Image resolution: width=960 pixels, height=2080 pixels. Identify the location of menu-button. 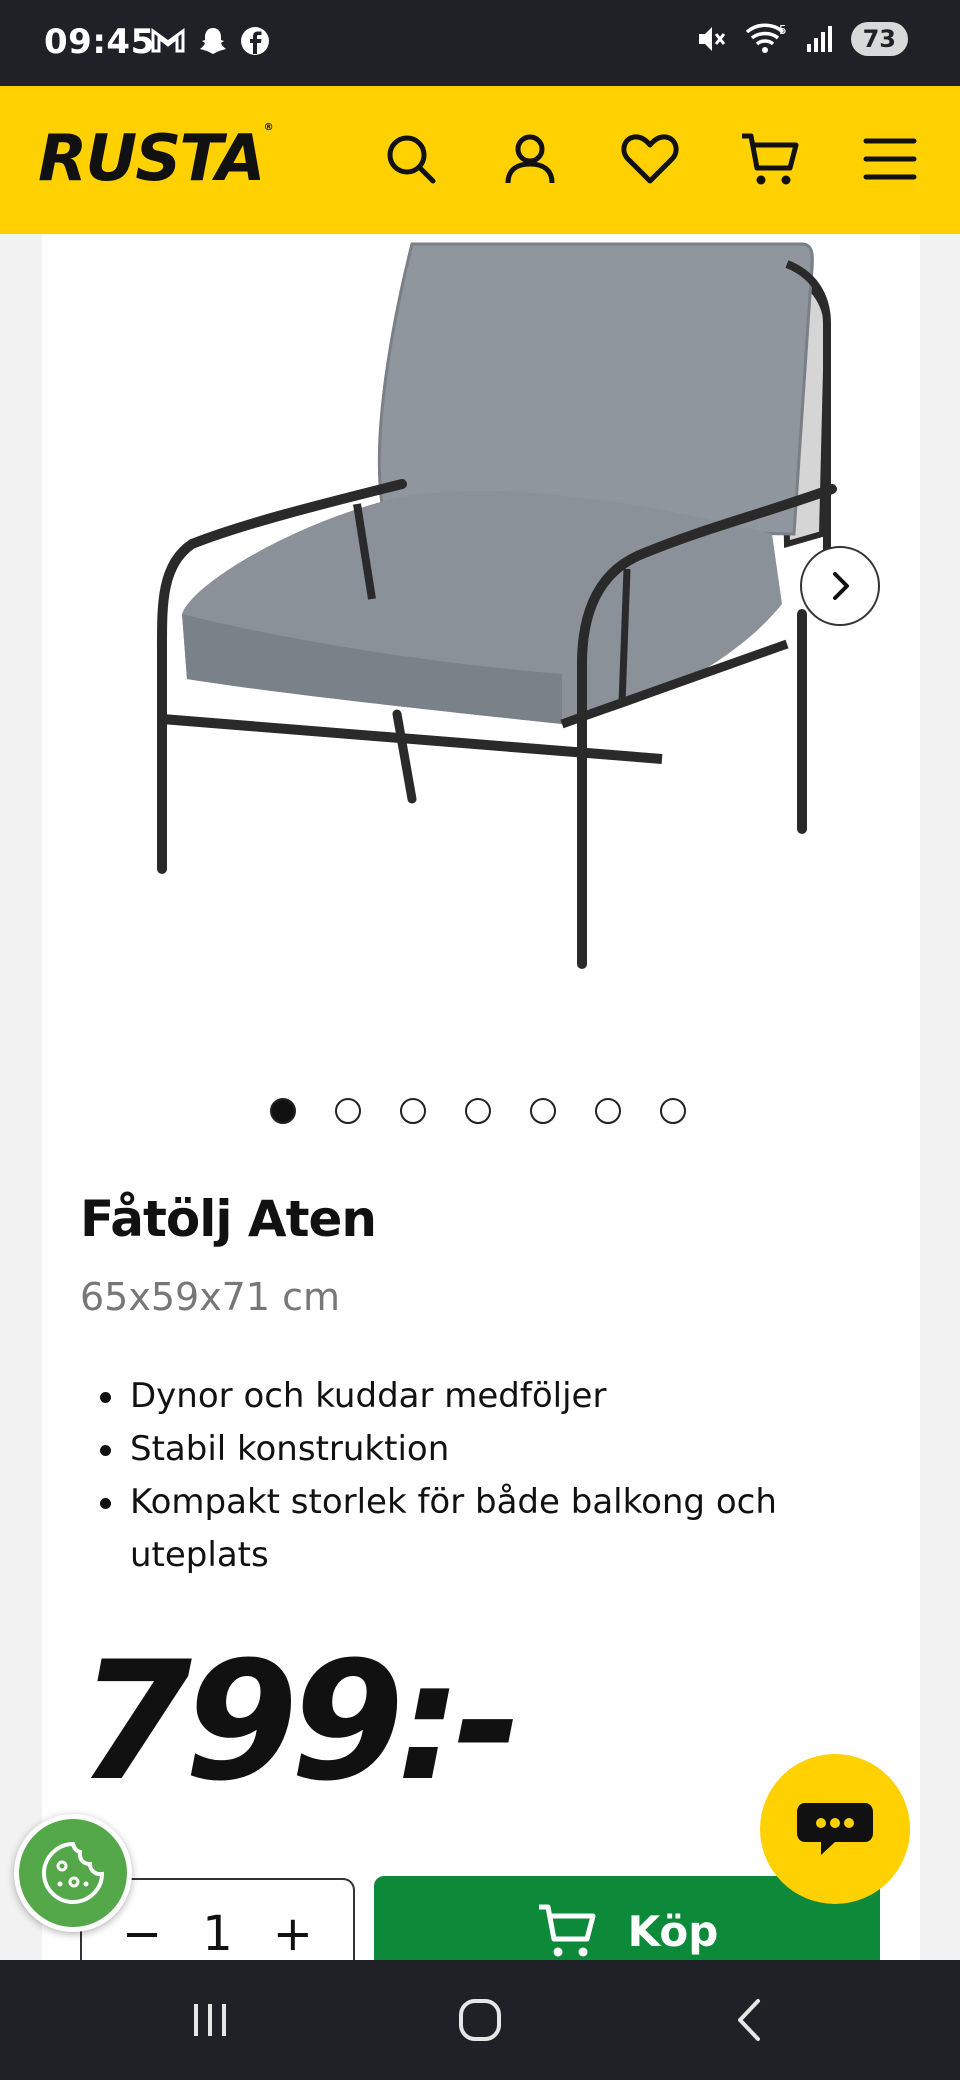
(890, 159).